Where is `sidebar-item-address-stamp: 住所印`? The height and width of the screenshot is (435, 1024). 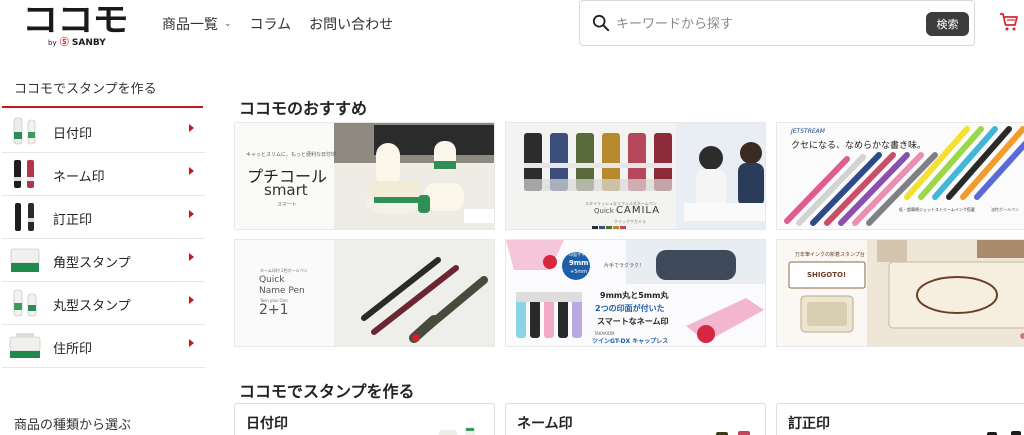 sidebar-item-address-stamp: 住所印 is located at coordinates (103, 346).